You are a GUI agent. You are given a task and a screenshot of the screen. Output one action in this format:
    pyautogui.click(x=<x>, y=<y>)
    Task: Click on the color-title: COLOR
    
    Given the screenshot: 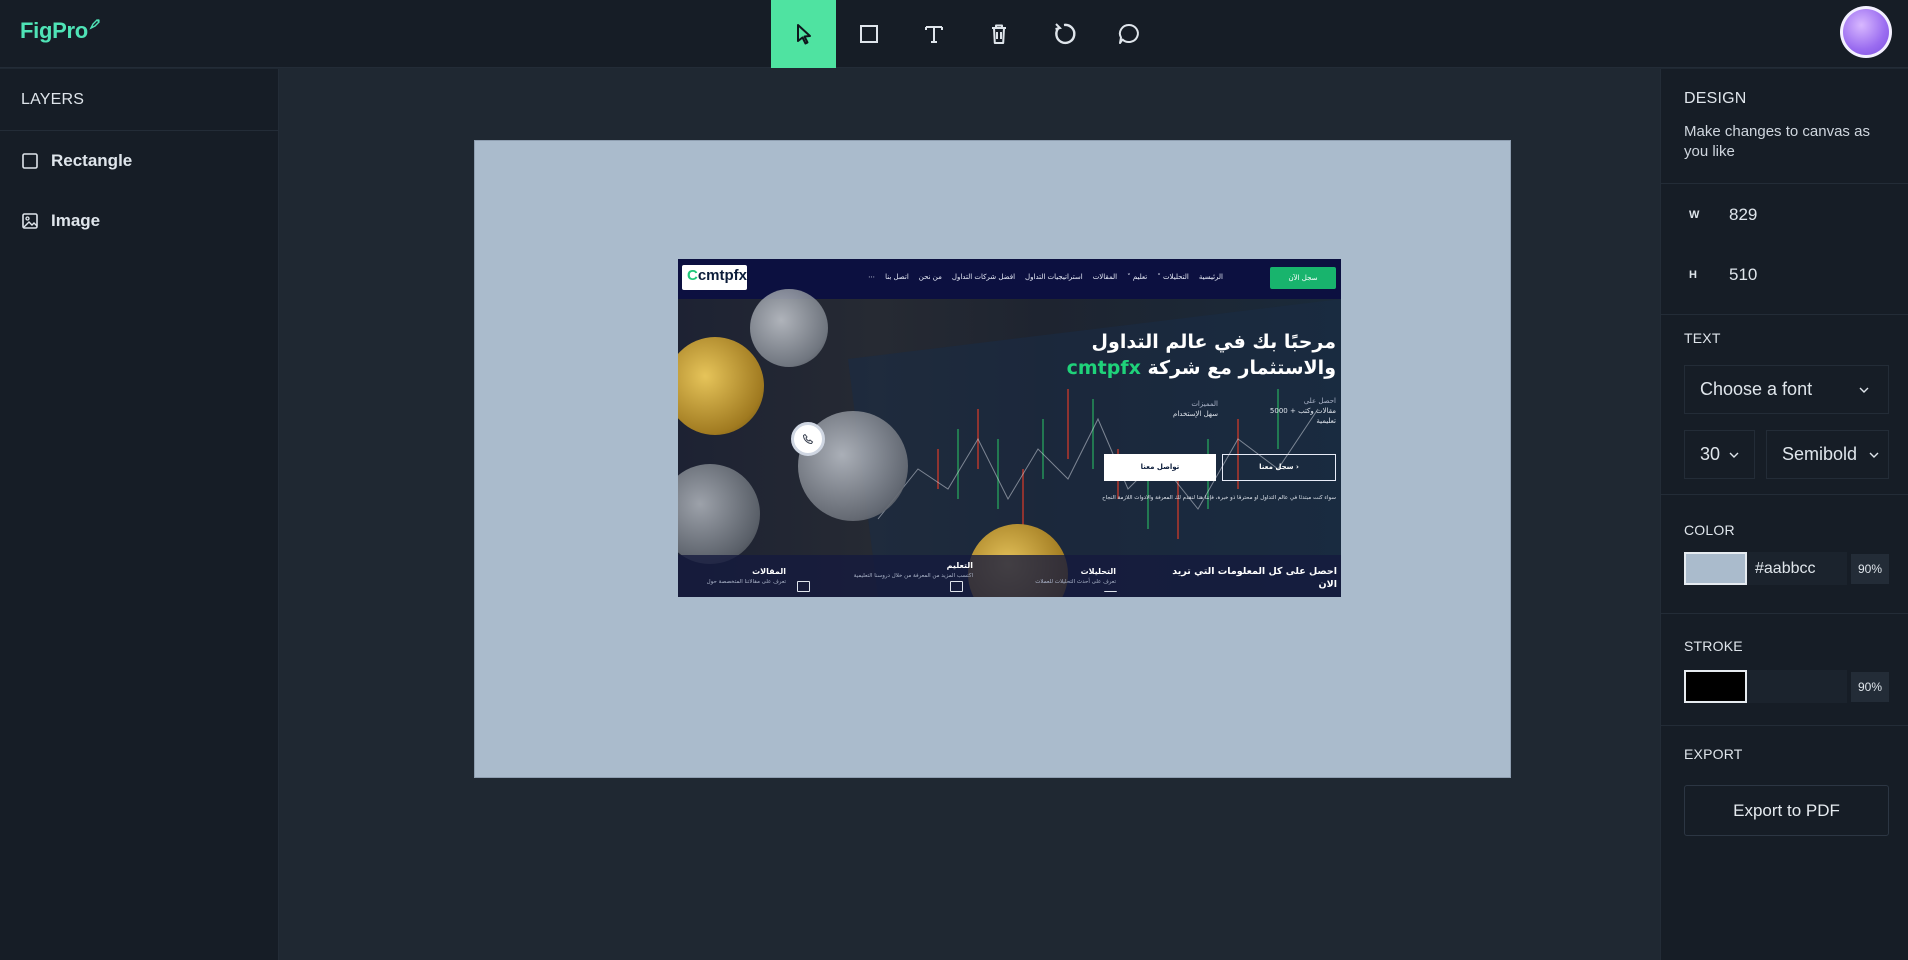 What is the action you would take?
    pyautogui.click(x=1709, y=530)
    